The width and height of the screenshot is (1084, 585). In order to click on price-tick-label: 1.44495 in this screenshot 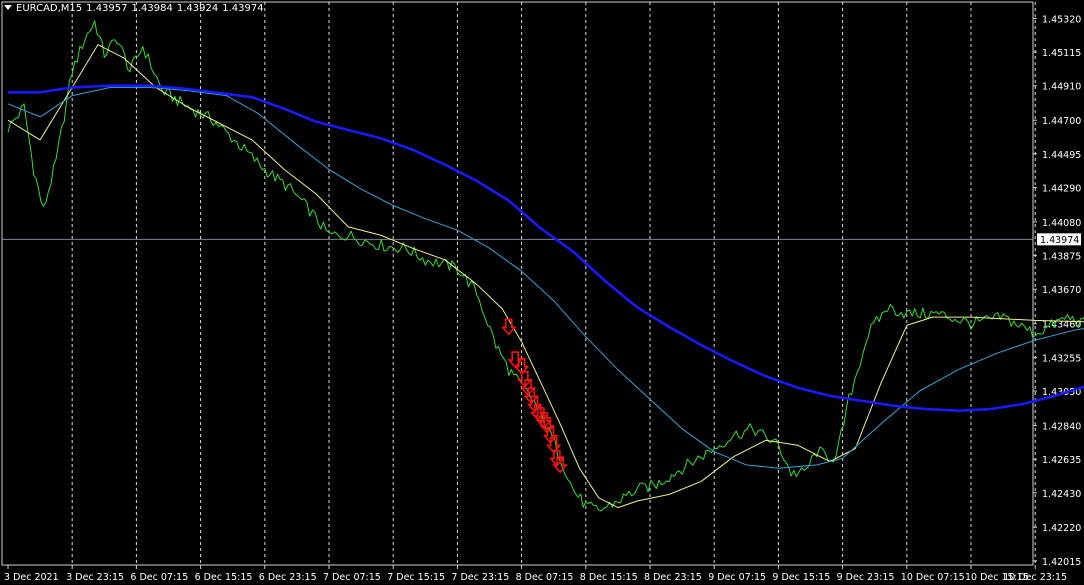, I will do `click(1061, 155)`.